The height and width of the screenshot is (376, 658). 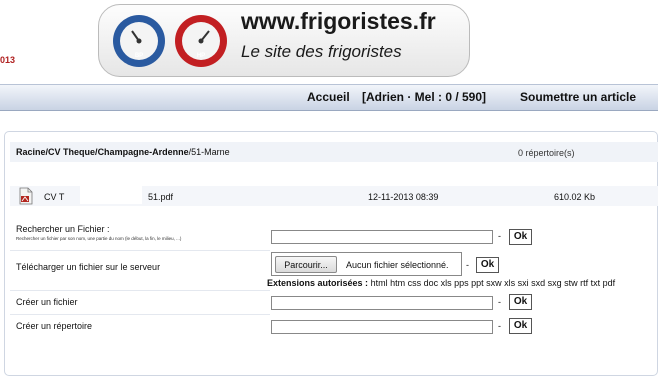 What do you see at coordinates (54, 326) in the screenshot?
I see `create-directory-label: Créer un répertoire` at bounding box center [54, 326].